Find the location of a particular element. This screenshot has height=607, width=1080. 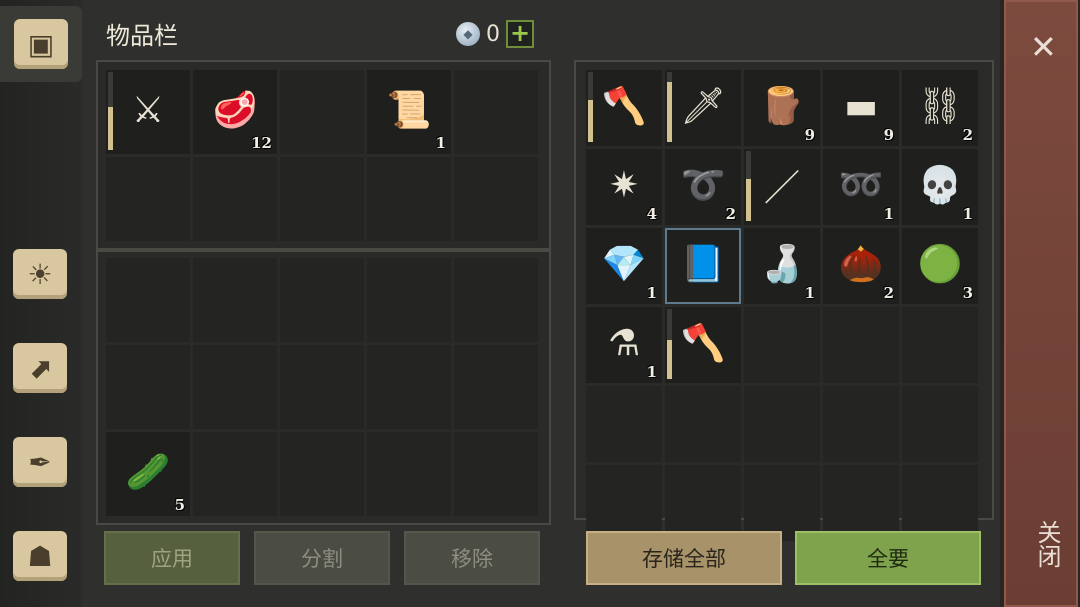

rope-icon: ➰ is located at coordinates (703, 185).